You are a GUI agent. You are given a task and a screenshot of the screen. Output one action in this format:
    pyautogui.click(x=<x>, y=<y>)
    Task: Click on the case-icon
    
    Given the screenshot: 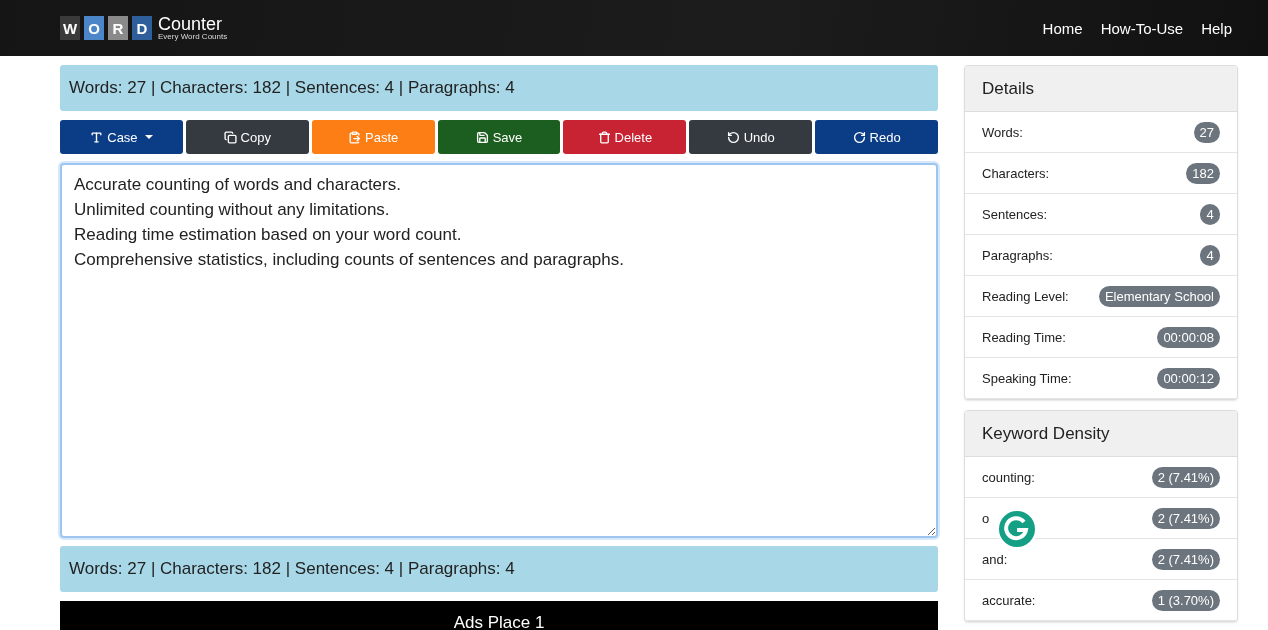 What is the action you would take?
    pyautogui.click(x=97, y=137)
    